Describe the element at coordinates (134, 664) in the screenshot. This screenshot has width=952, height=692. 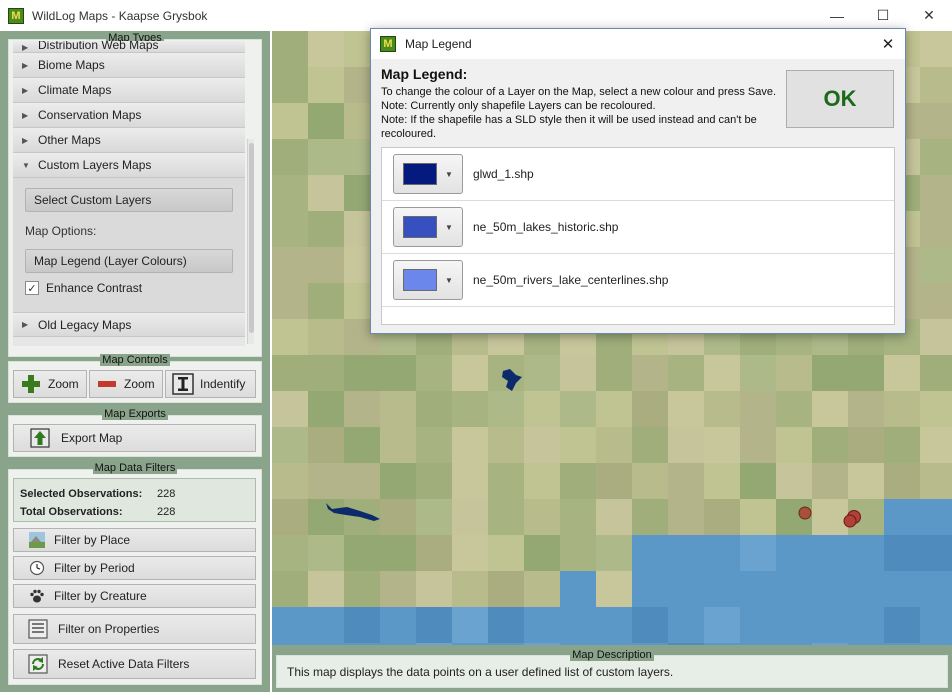
I see `reset-filters-button: Reset Active Data Filters` at that location.